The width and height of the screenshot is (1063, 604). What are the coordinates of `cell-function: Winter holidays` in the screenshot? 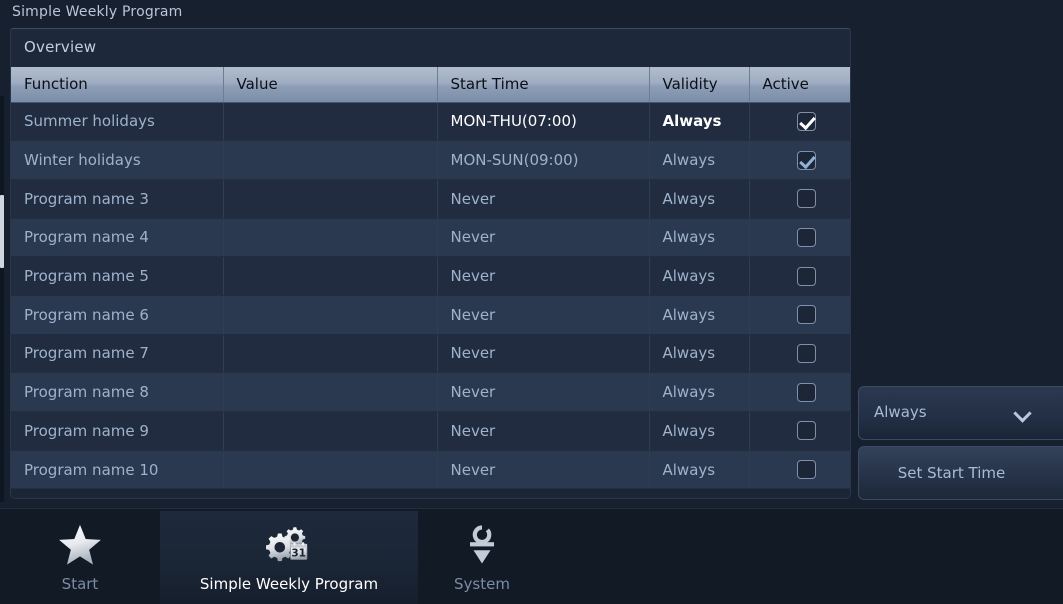 It's located at (117, 160).